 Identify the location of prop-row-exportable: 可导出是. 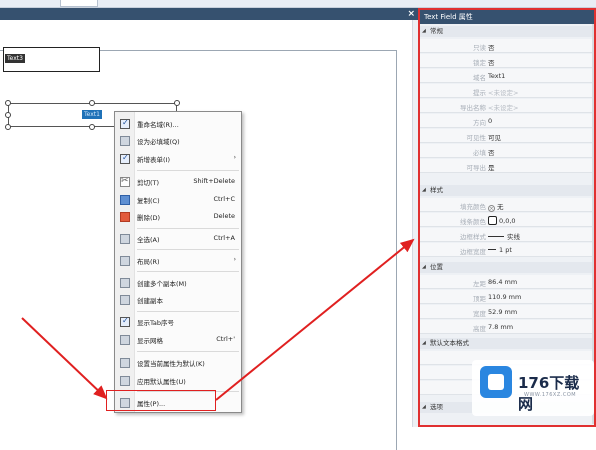
(507, 166).